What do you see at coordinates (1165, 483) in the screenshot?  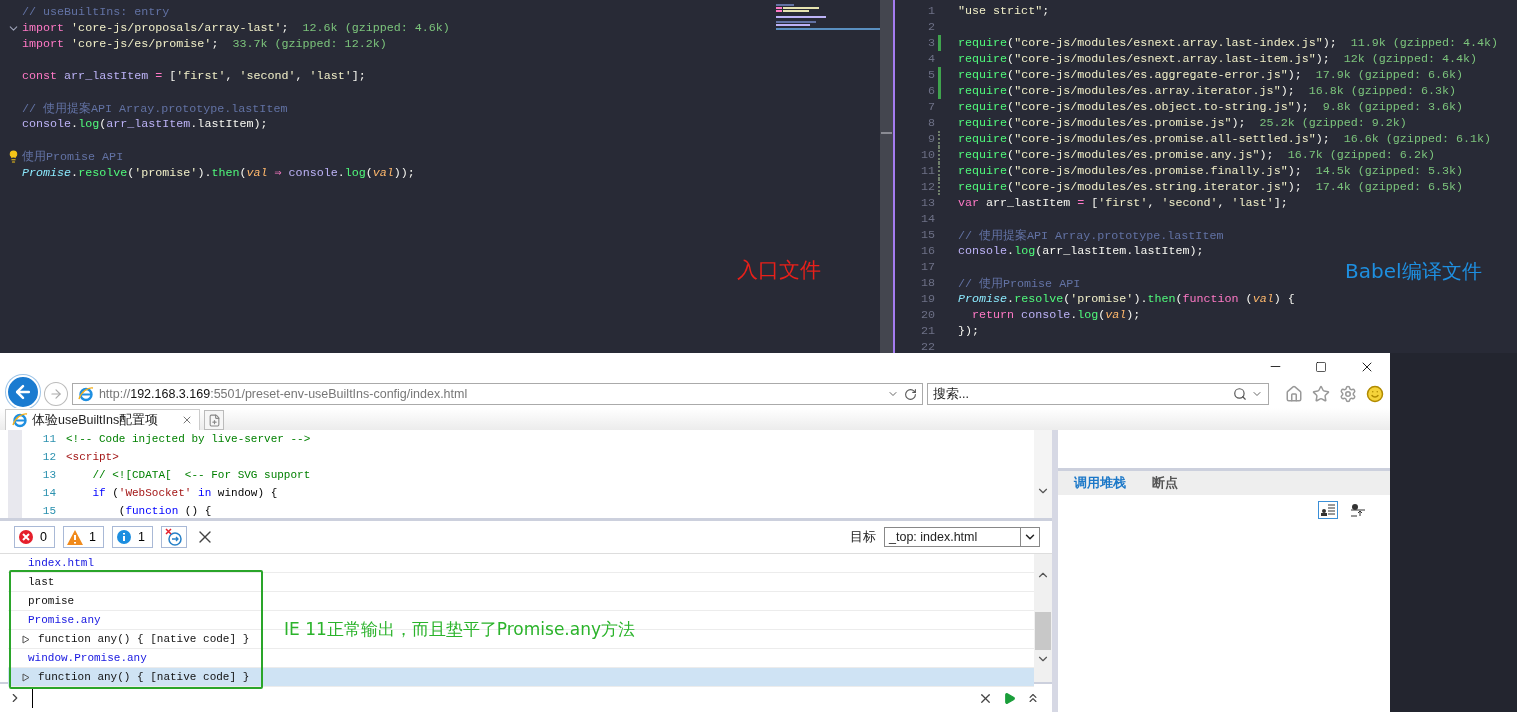 I see `devtools-tab: 断点` at bounding box center [1165, 483].